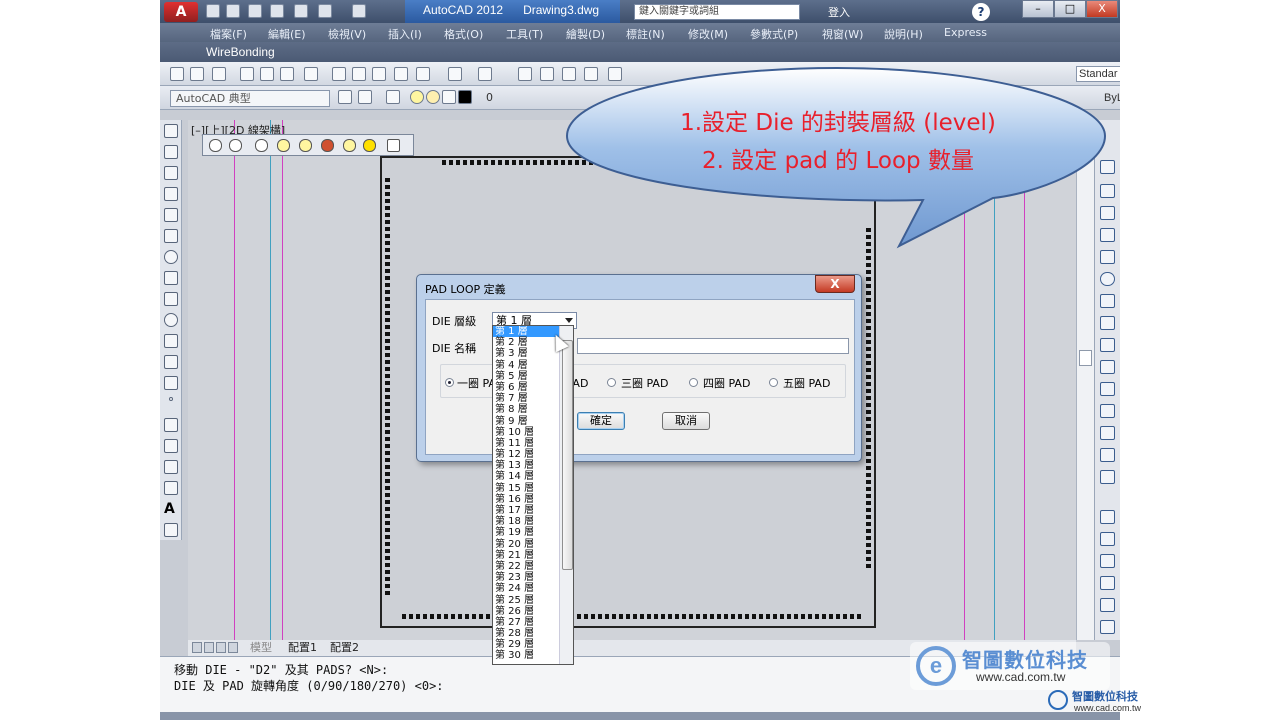 The height and width of the screenshot is (720, 1280). I want to click on draworder-under-icon, so click(1107, 583).